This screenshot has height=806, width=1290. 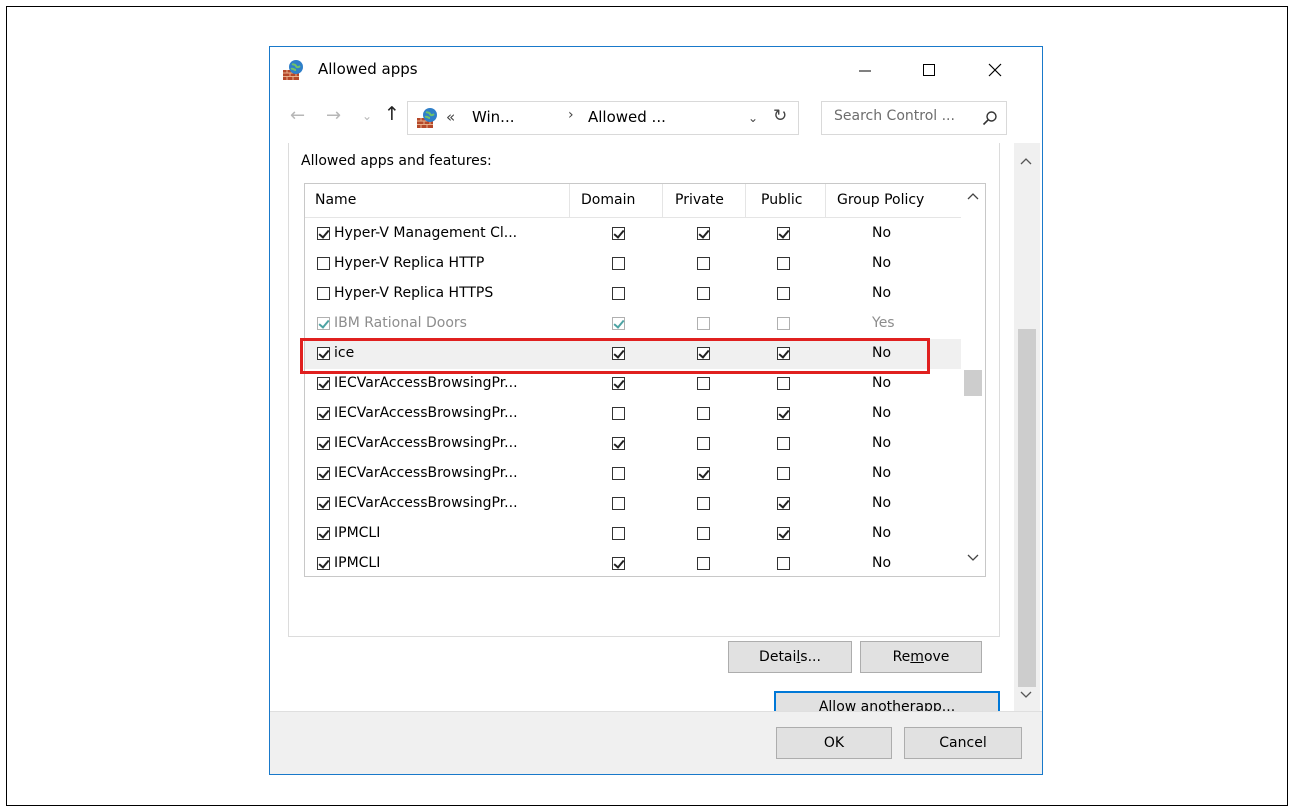 What do you see at coordinates (699, 200) in the screenshot?
I see `column-header-private: Private` at bounding box center [699, 200].